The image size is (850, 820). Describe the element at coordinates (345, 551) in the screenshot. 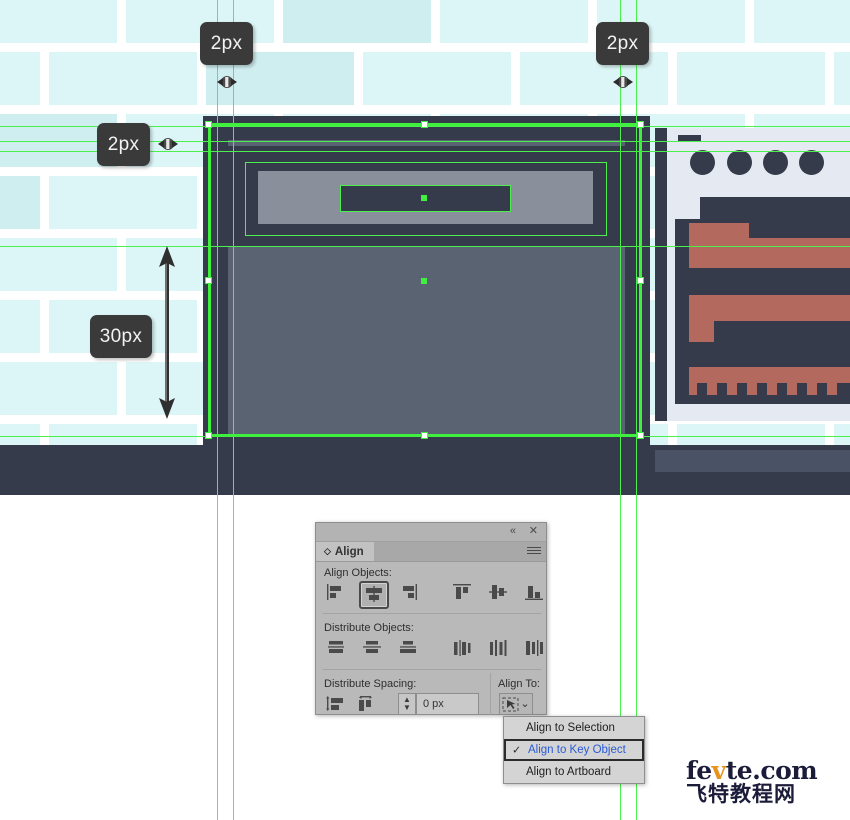

I see `tab-align: ◇ Align` at that location.